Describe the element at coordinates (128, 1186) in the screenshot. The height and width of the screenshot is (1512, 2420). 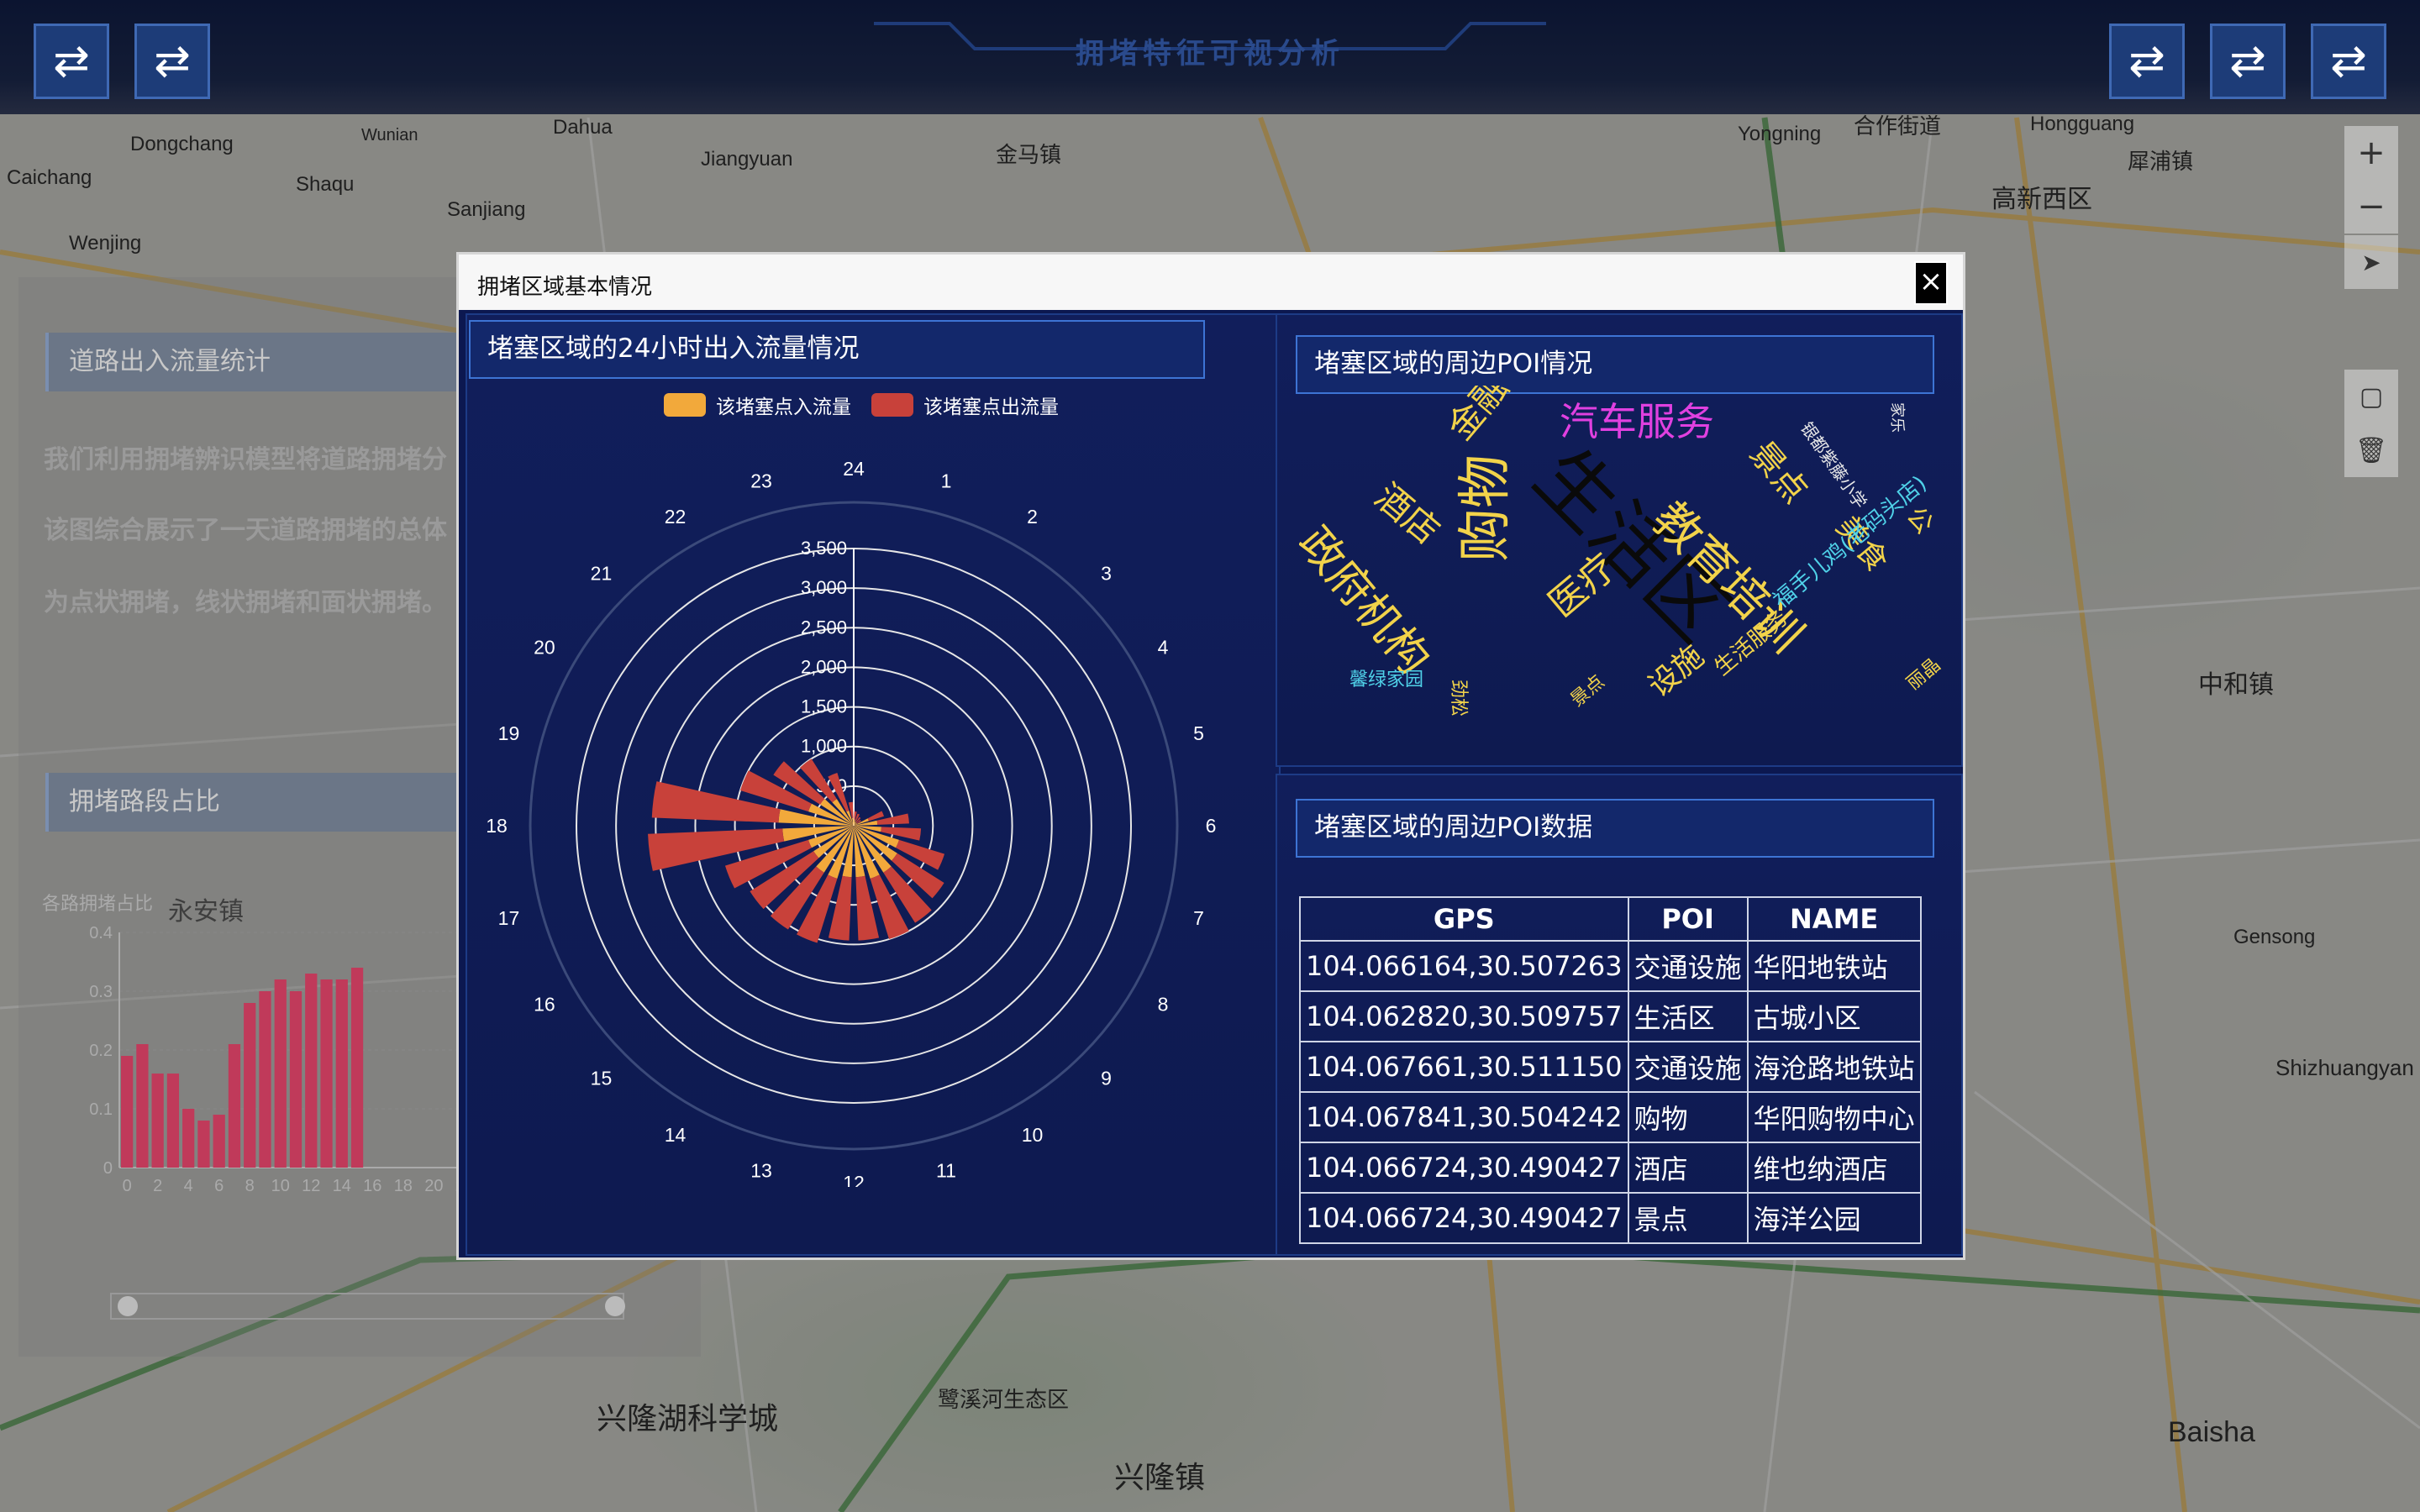
I see `x-tick-label: 0` at that location.